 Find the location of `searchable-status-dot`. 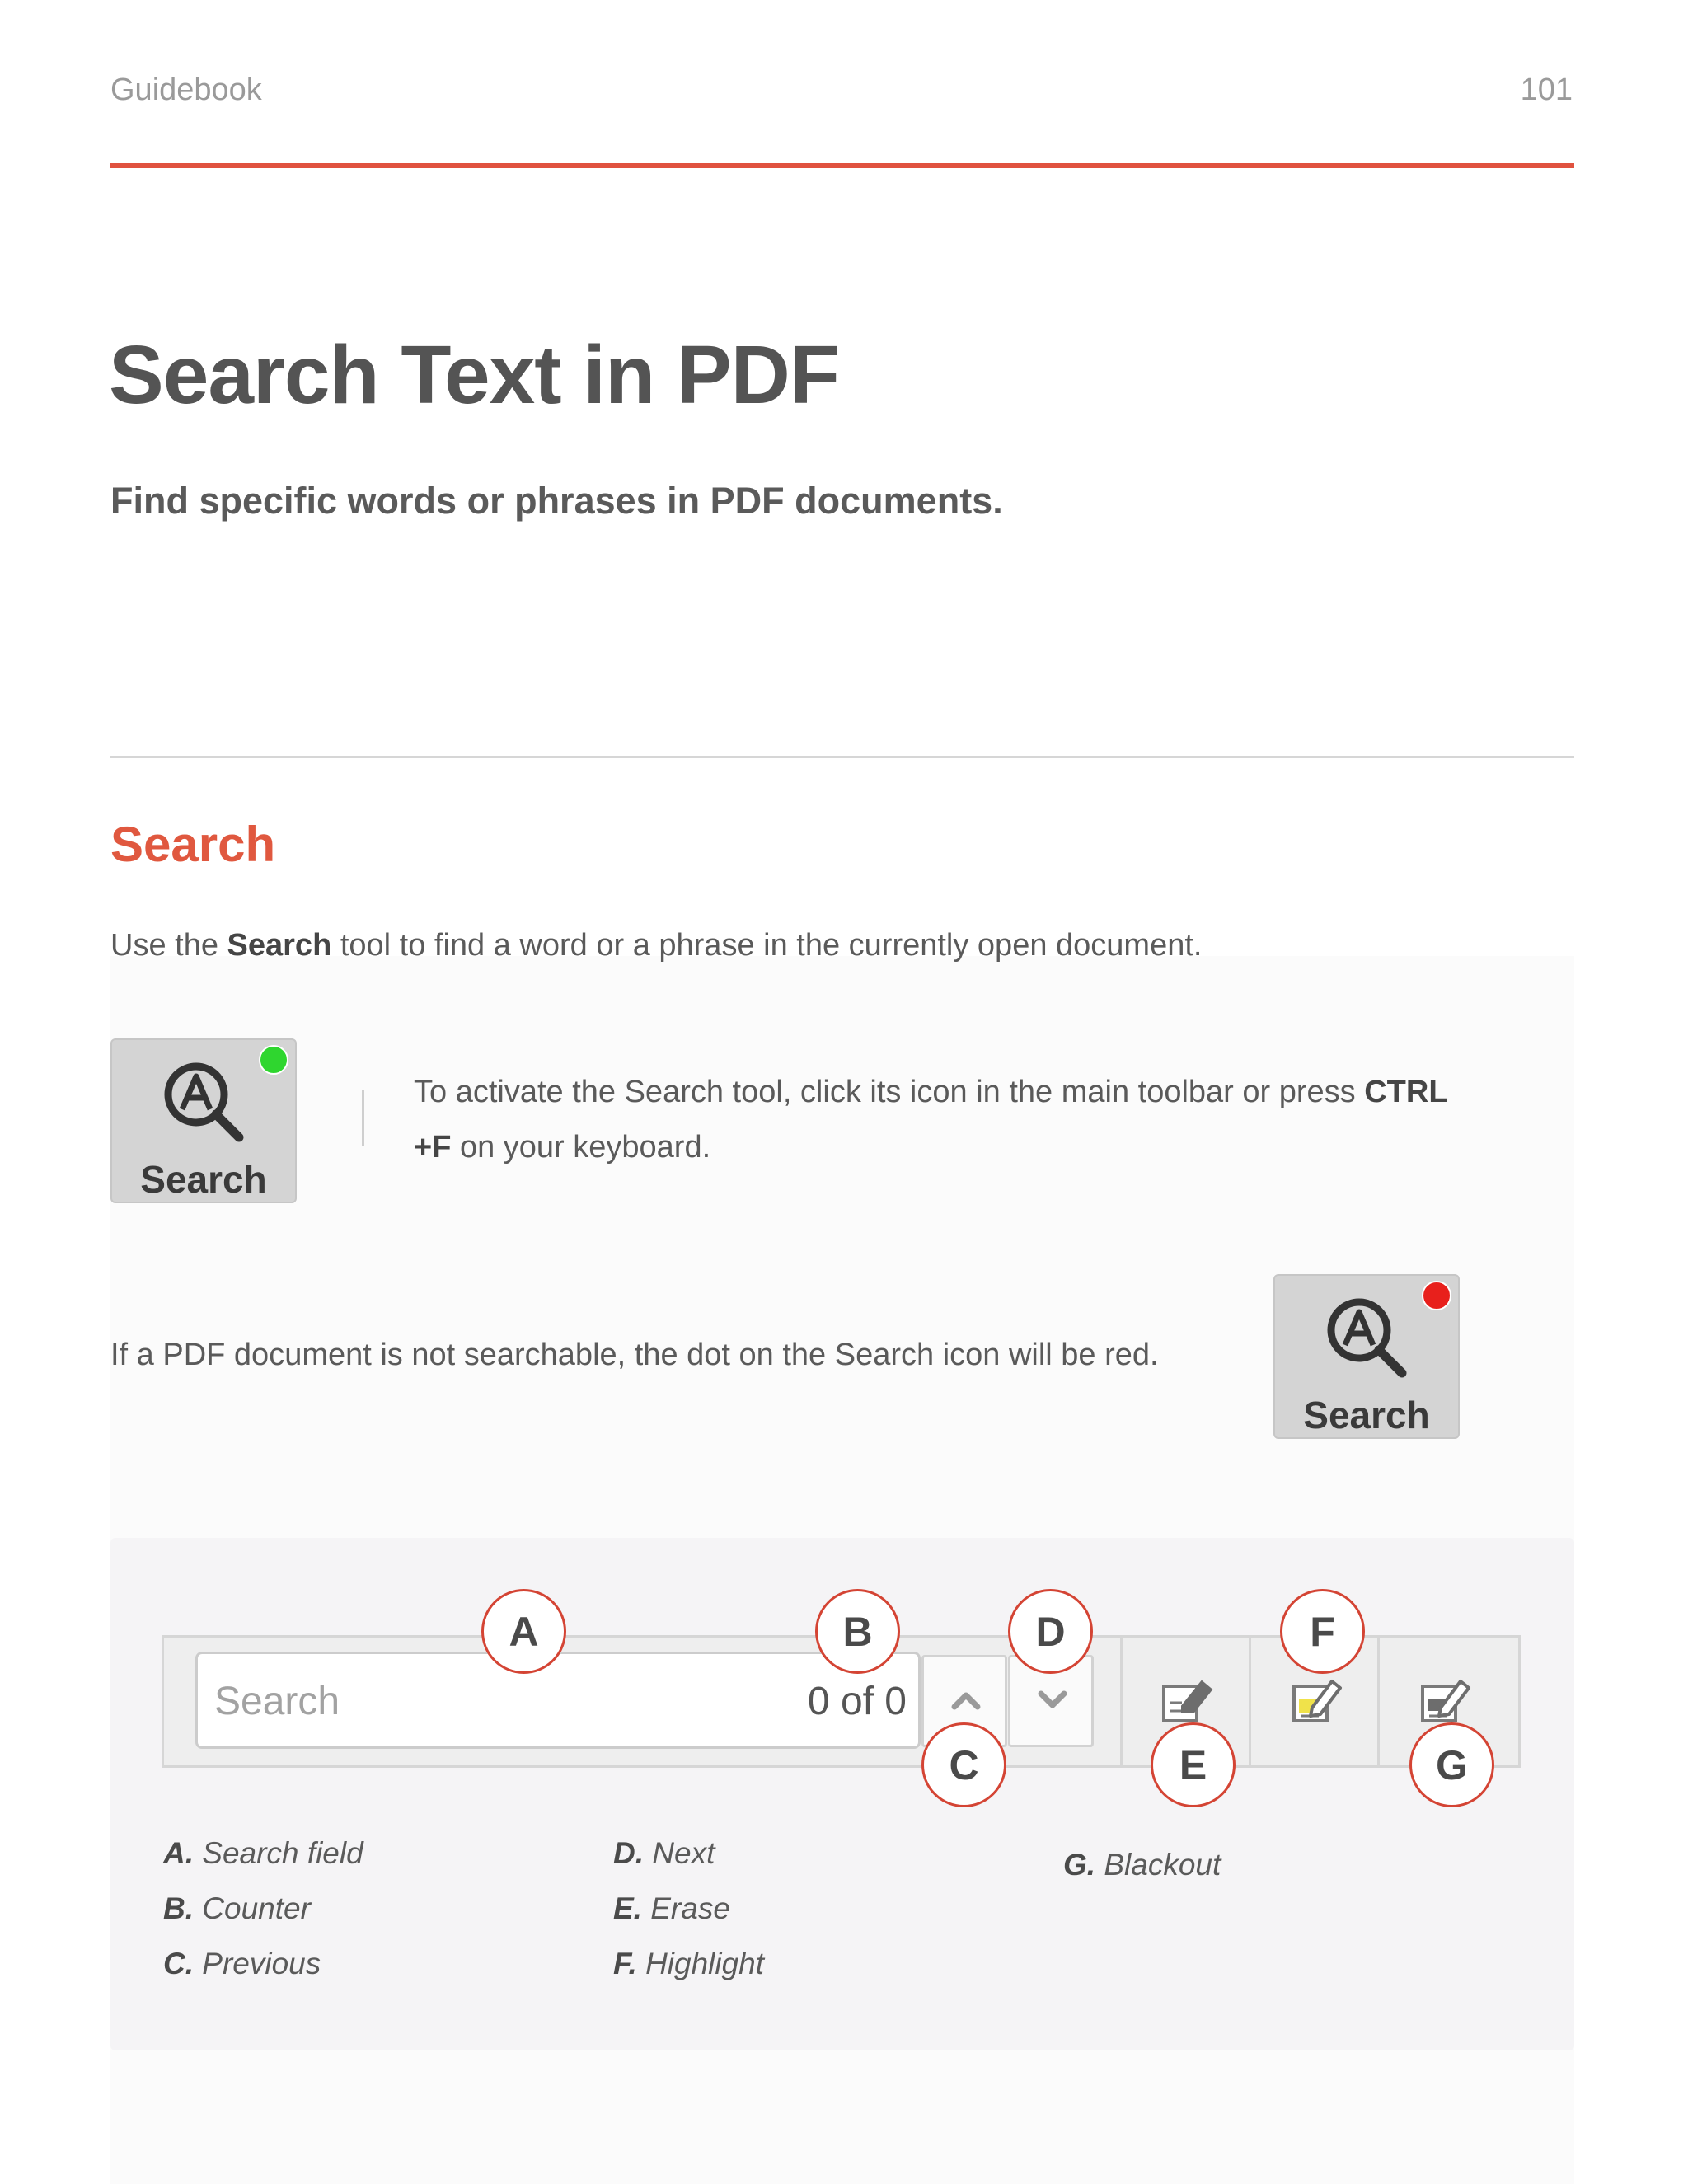

searchable-status-dot is located at coordinates (273, 1060).